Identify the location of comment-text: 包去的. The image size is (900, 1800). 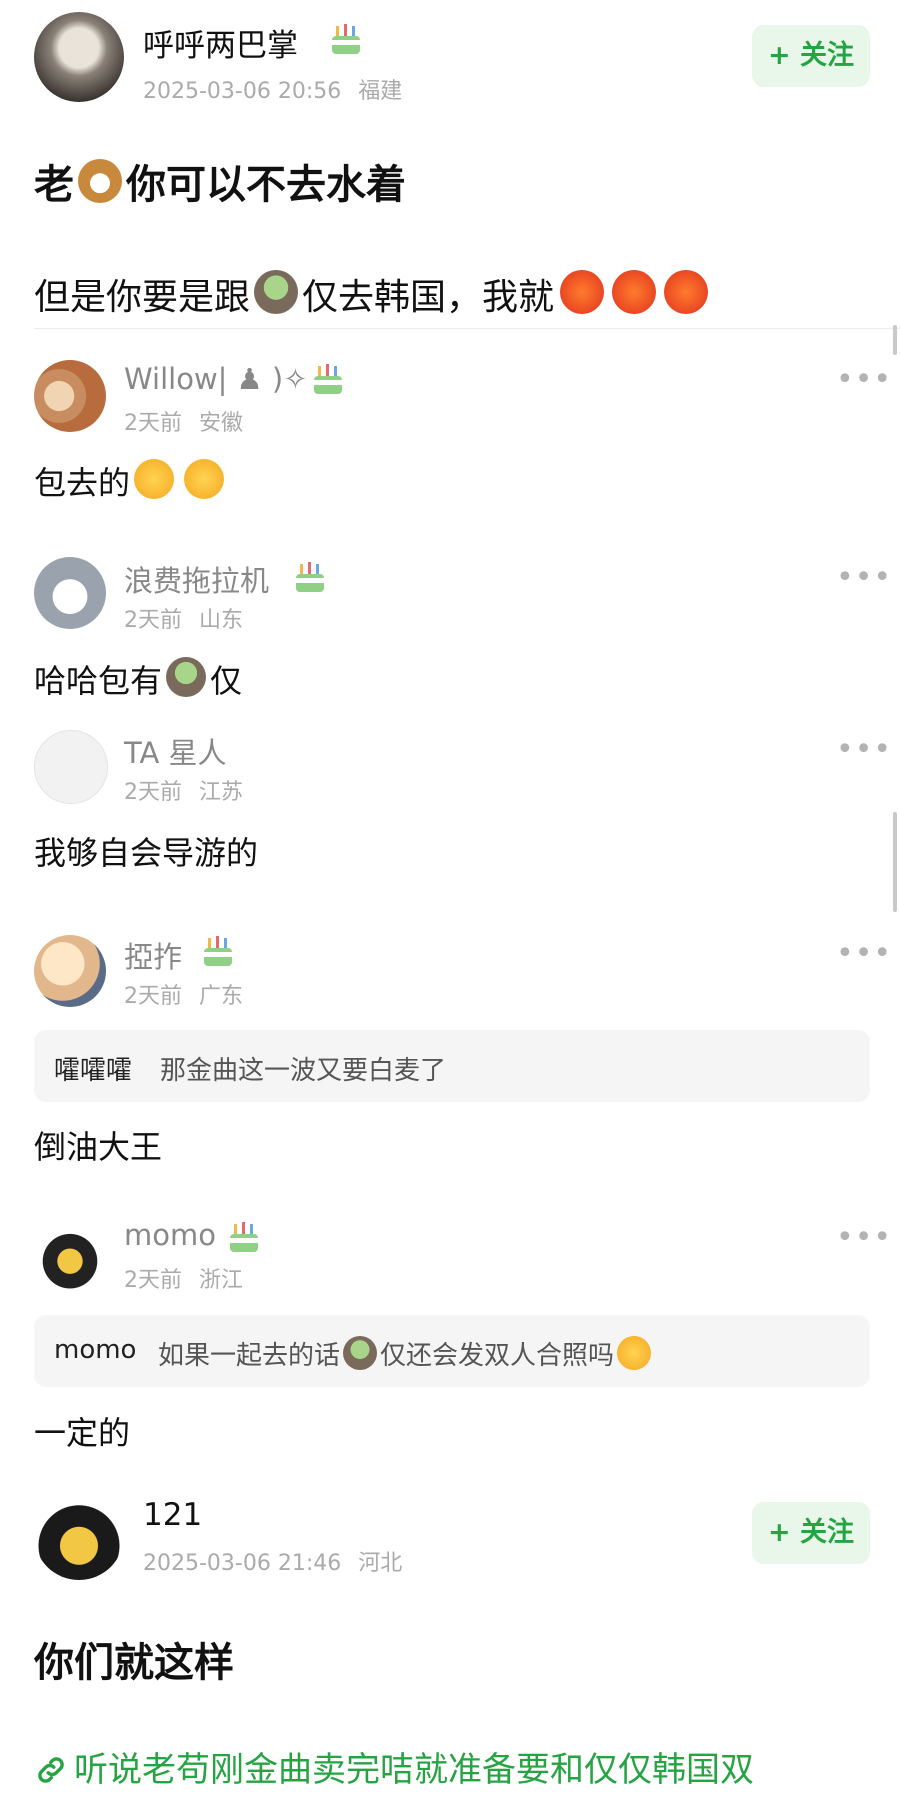
(129, 481).